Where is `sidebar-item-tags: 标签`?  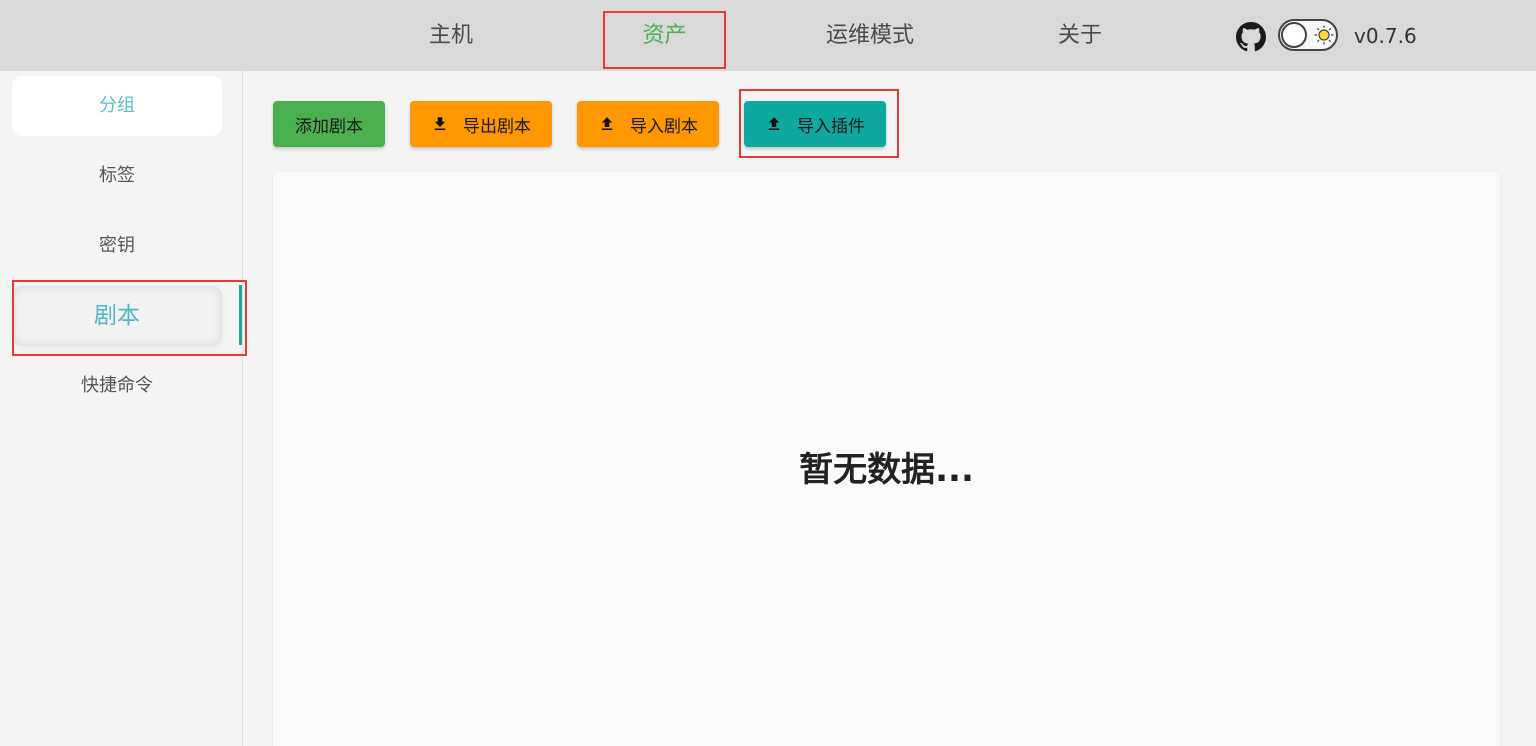 sidebar-item-tags: 标签 is located at coordinates (117, 176).